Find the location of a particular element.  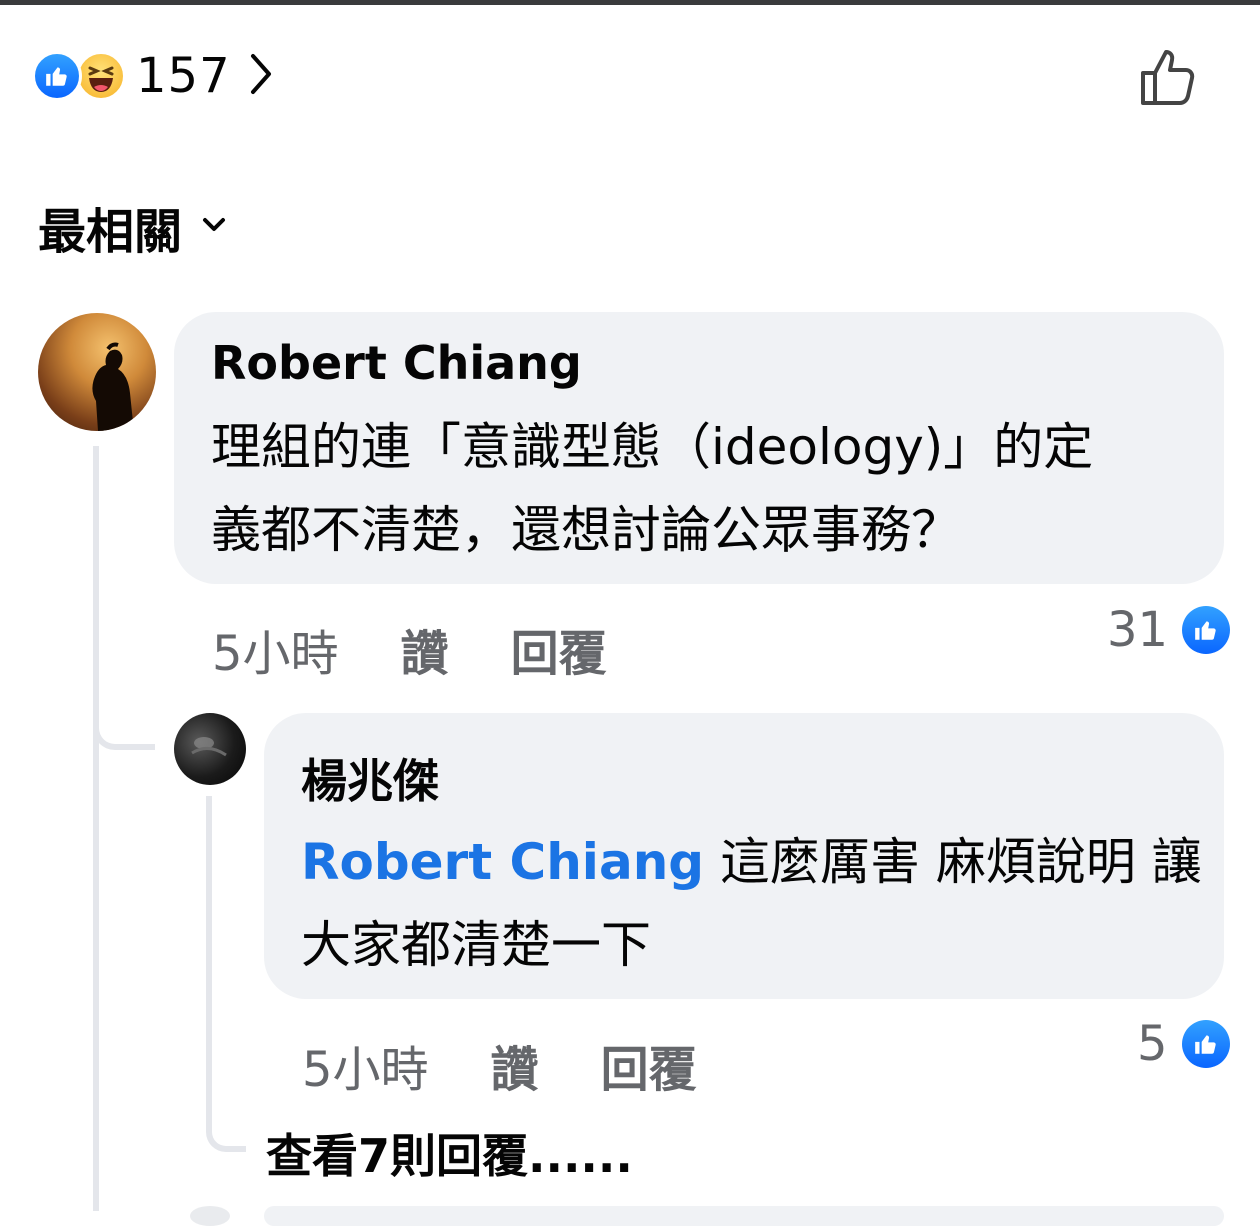

sort-dropdown: 最相關 is located at coordinates (132, 227).